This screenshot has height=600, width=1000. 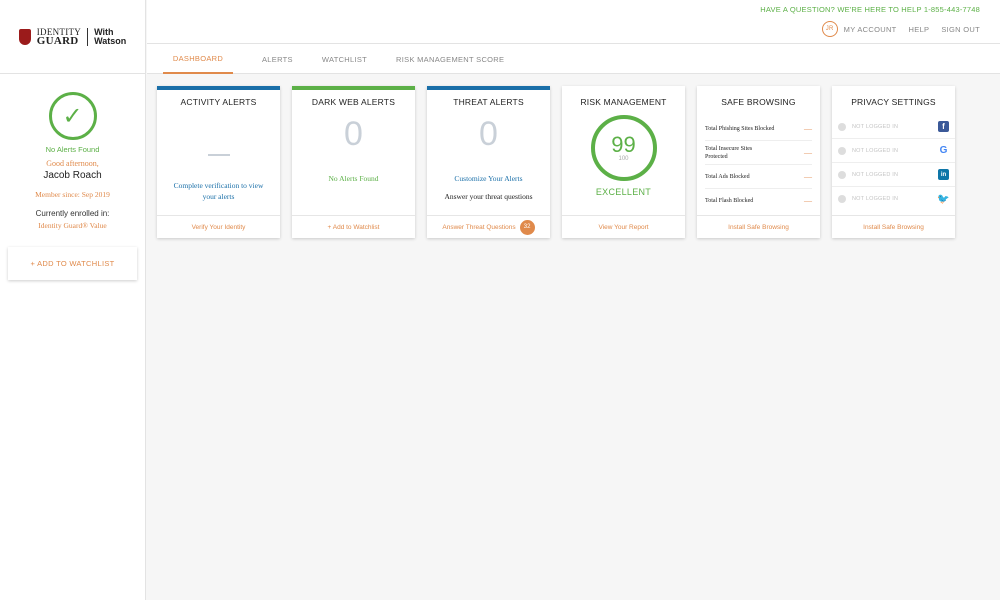 I want to click on account-links: JR MY ACCOUNT HELP SIGN OUT, so click(x=900, y=29).